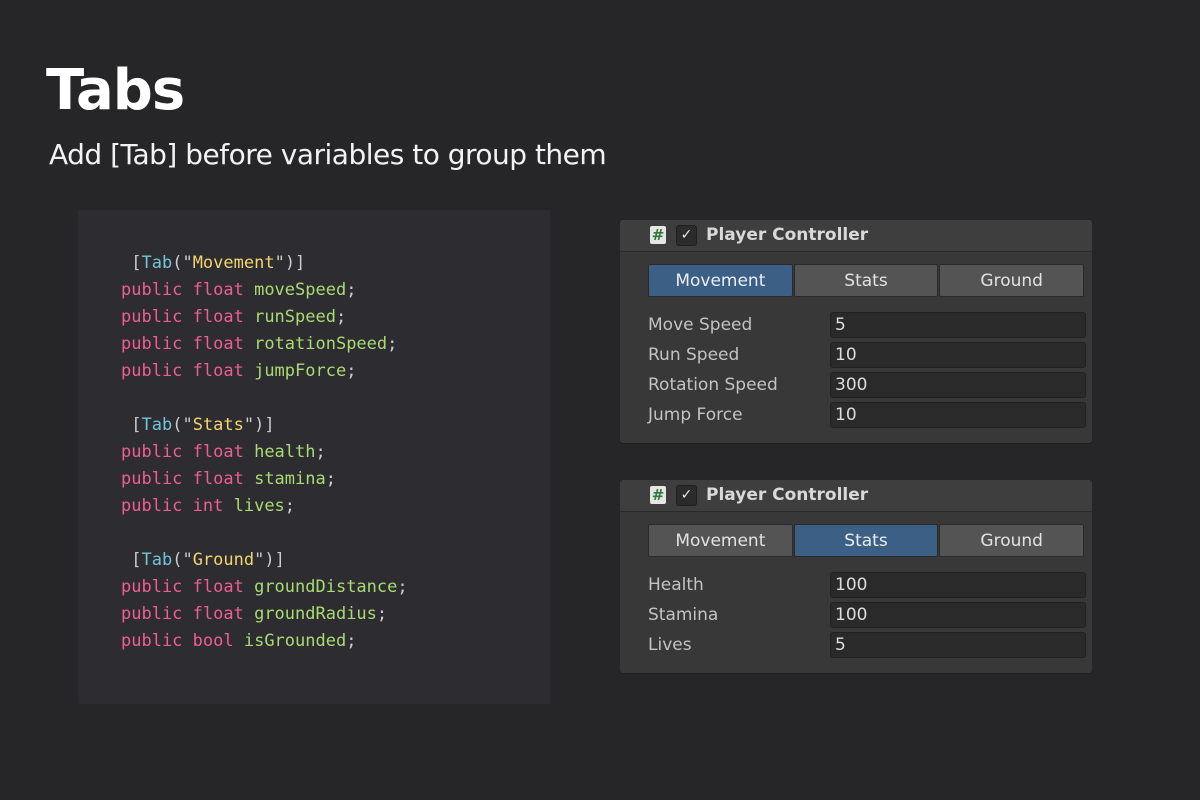 This screenshot has height=800, width=1200. What do you see at coordinates (233, 263) in the screenshot?
I see `tab-name-string: Movement` at bounding box center [233, 263].